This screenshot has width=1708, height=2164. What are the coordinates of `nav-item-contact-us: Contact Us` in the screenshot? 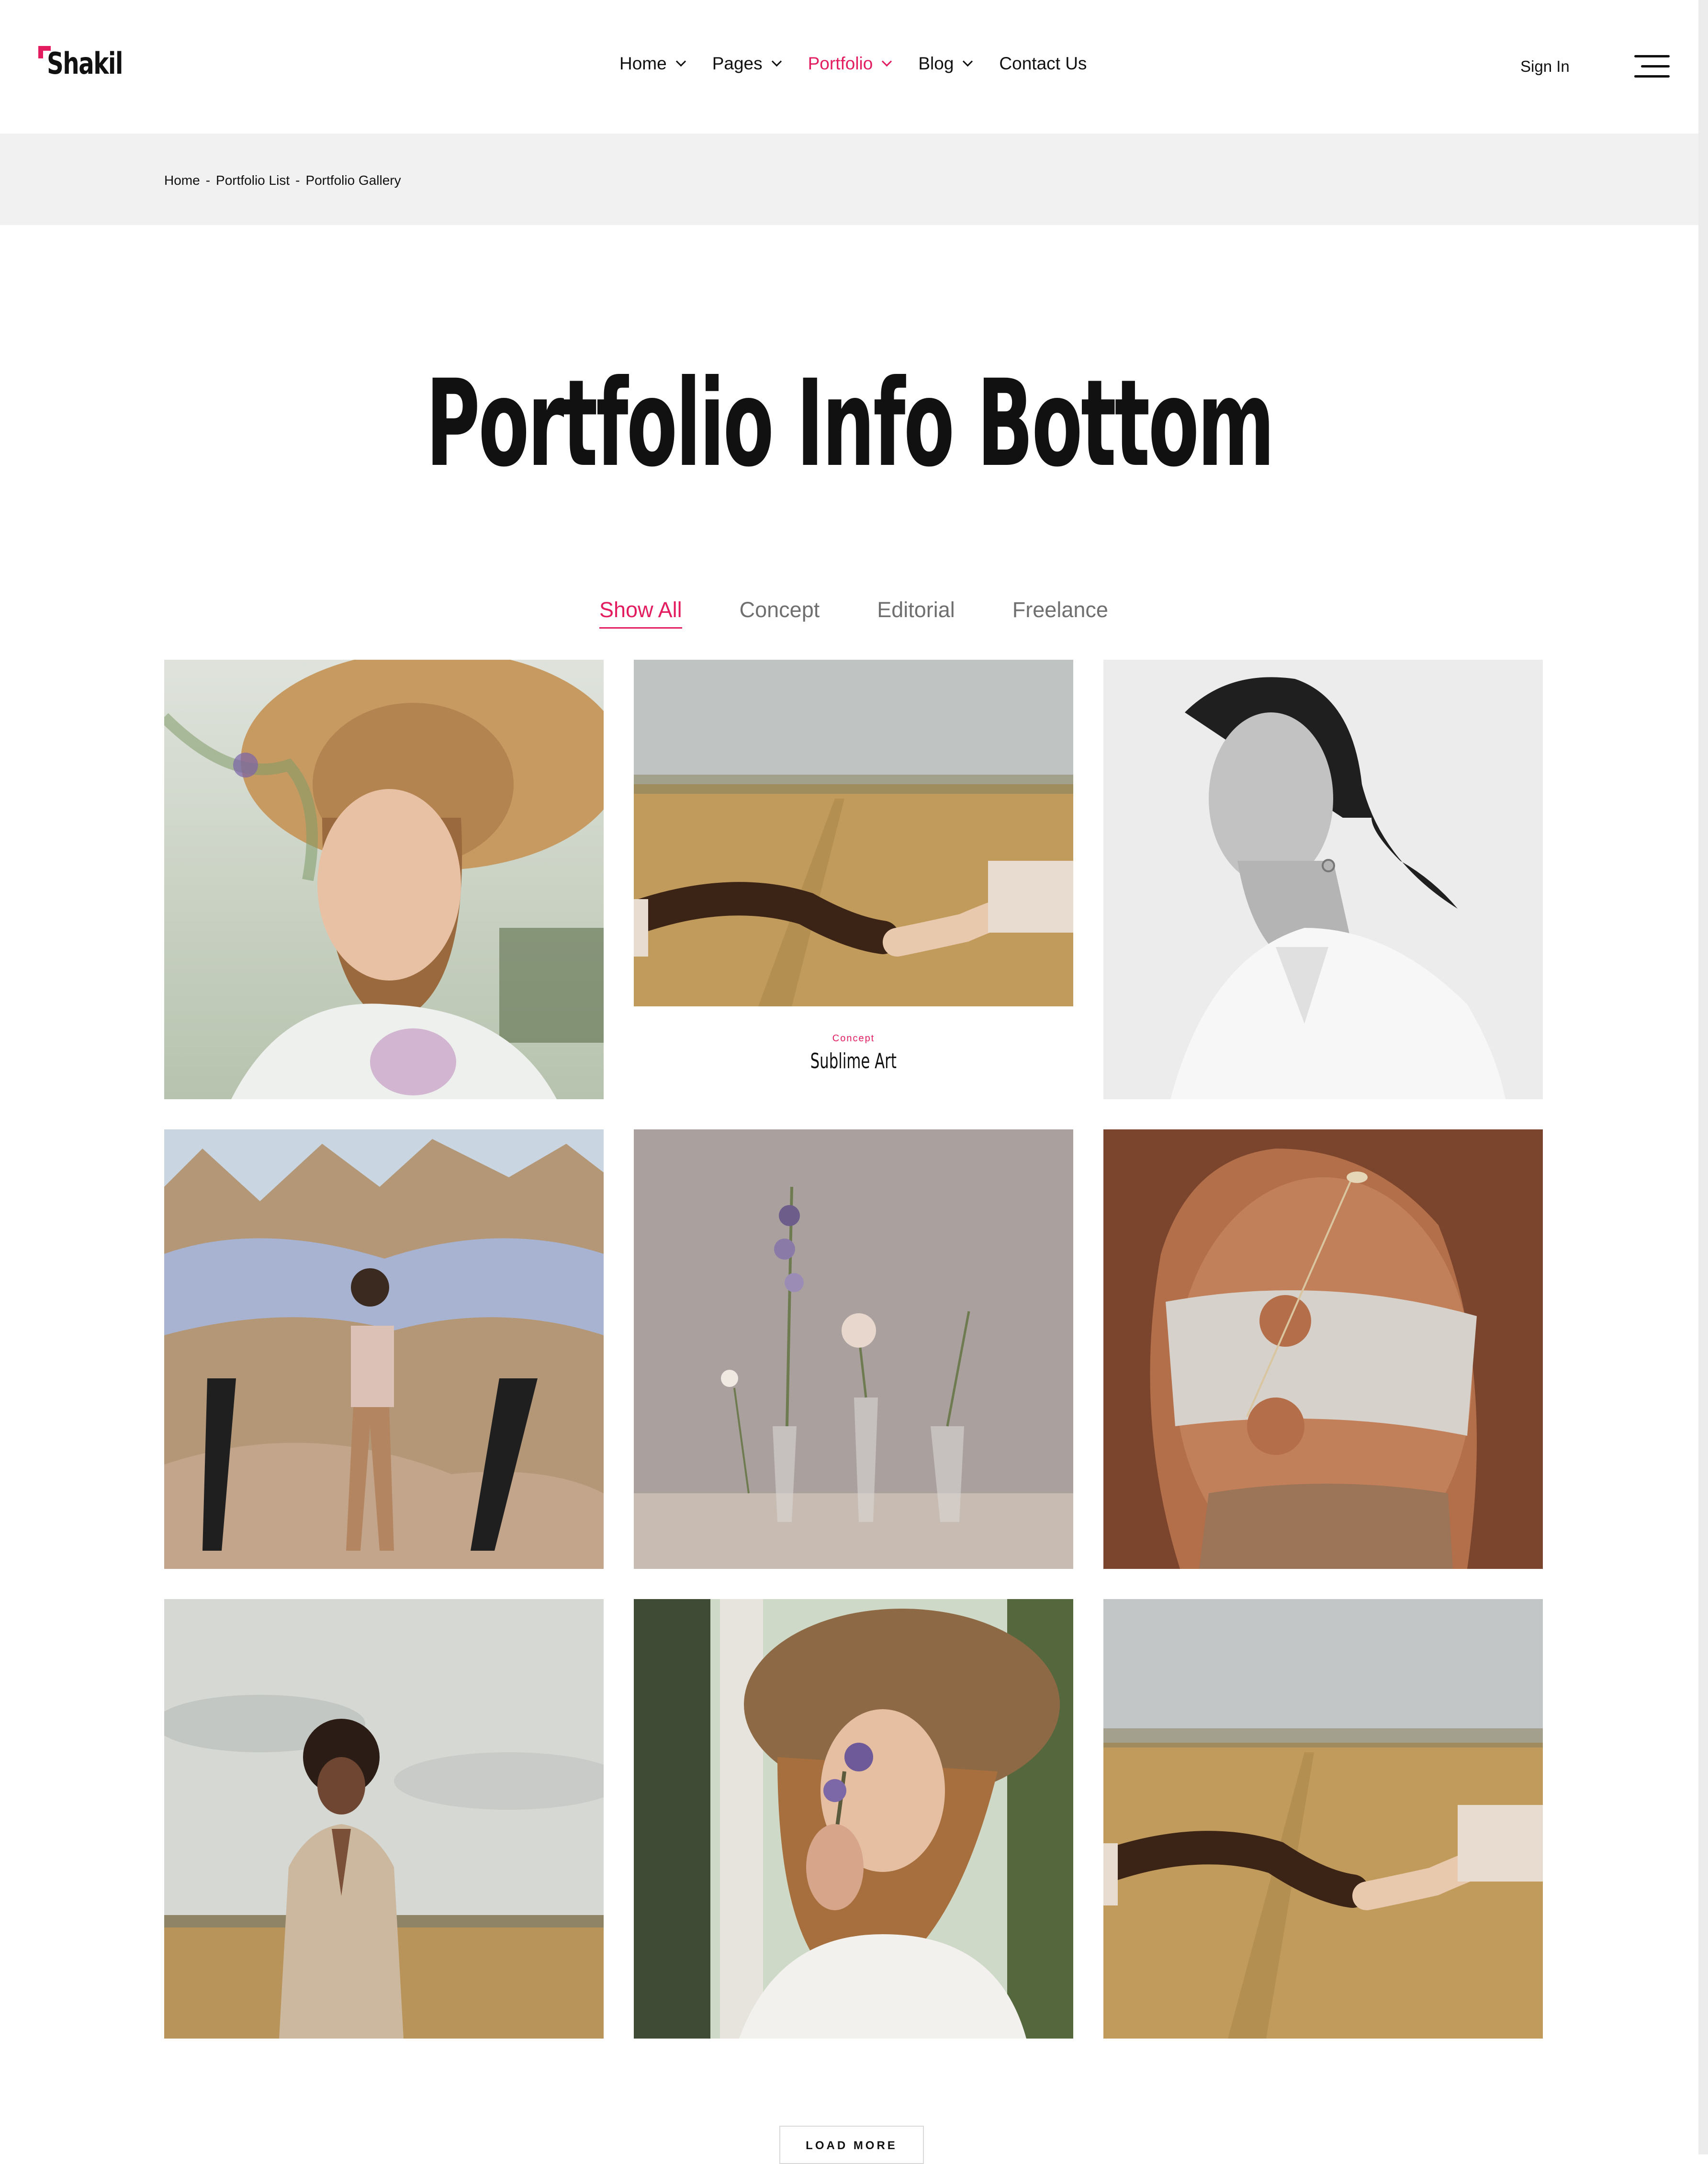 It's located at (1043, 64).